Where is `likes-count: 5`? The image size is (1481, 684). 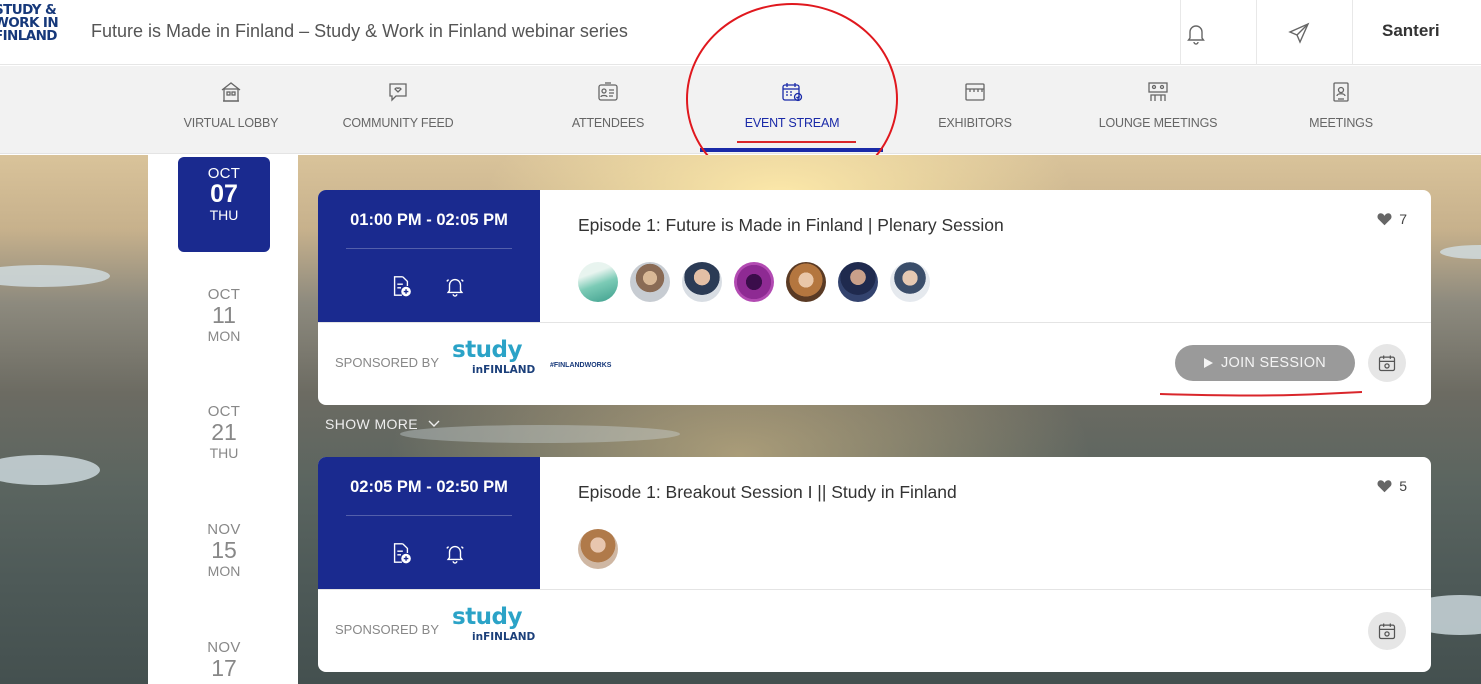
likes-count: 5 is located at coordinates (1403, 486).